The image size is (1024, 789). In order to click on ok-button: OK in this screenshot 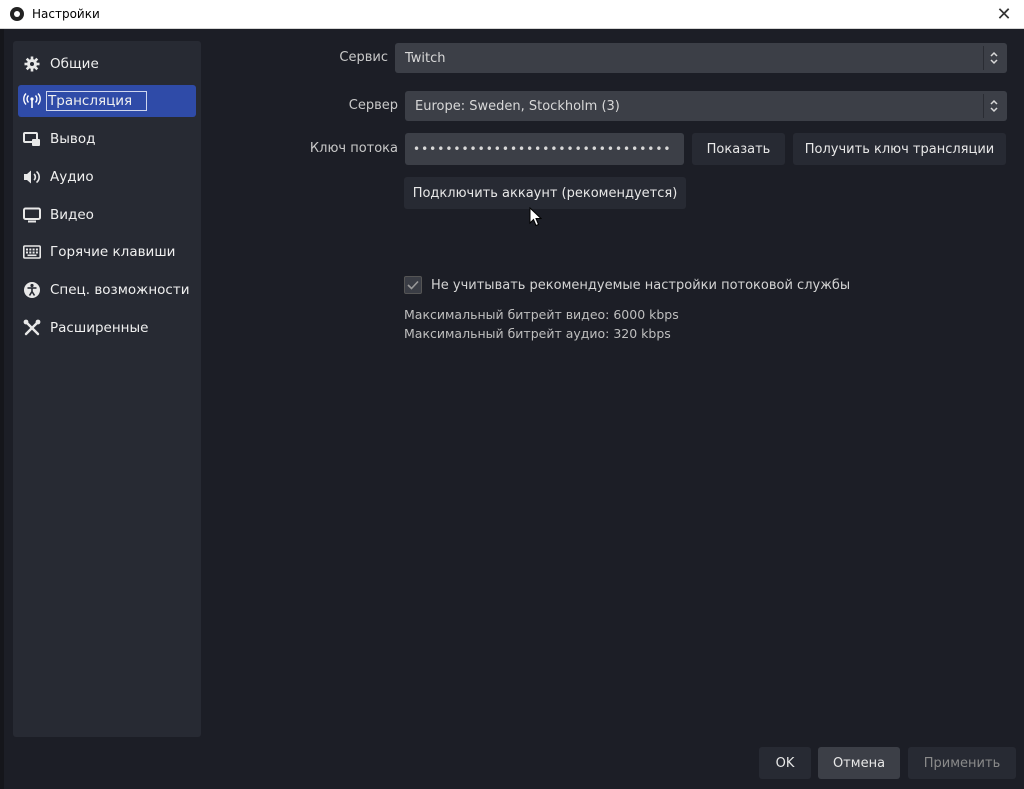, I will do `click(785, 763)`.